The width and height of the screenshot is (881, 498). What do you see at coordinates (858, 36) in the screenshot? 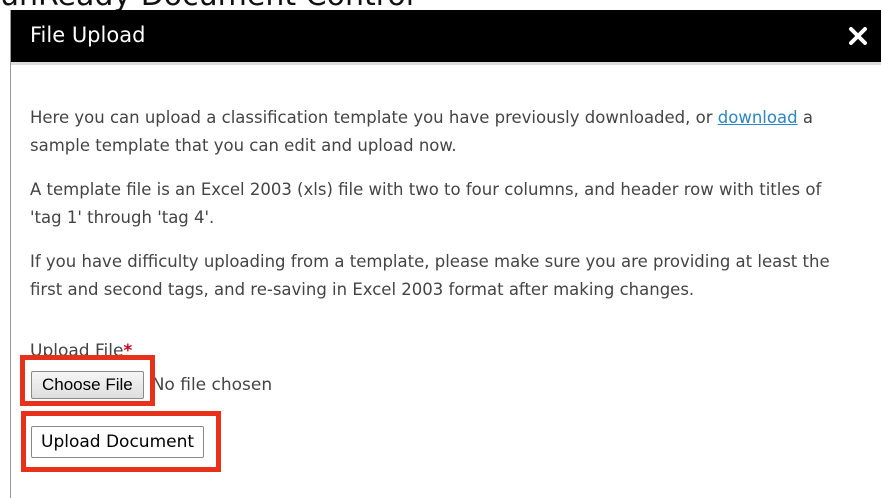
I see `close-icon` at bounding box center [858, 36].